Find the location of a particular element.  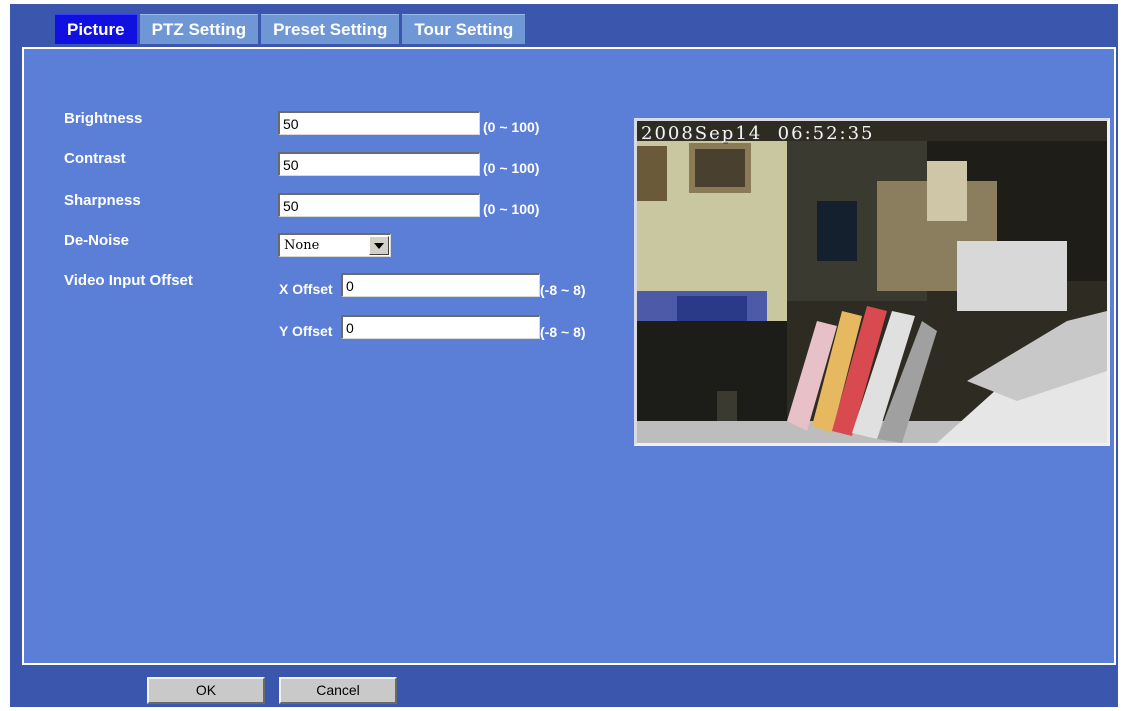

ok-button: OK is located at coordinates (206, 690).